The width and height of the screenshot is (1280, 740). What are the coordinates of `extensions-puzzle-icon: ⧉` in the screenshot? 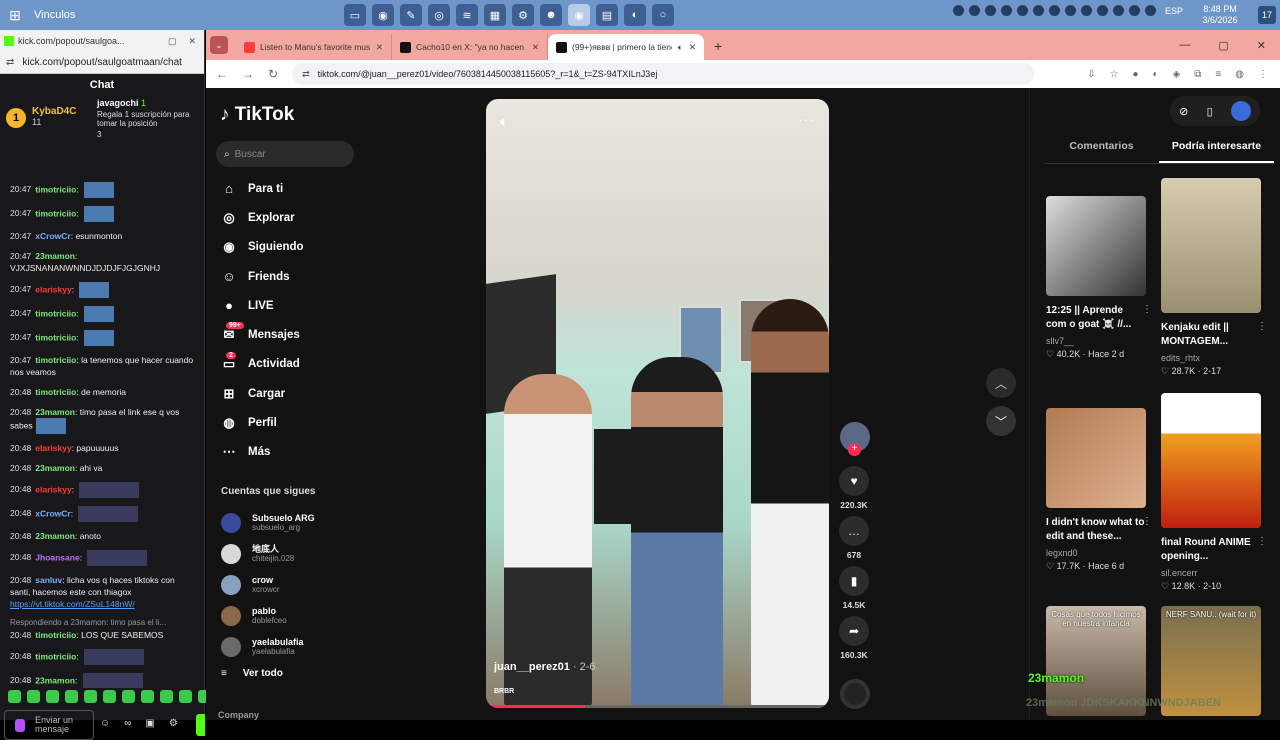 It's located at (1197, 74).